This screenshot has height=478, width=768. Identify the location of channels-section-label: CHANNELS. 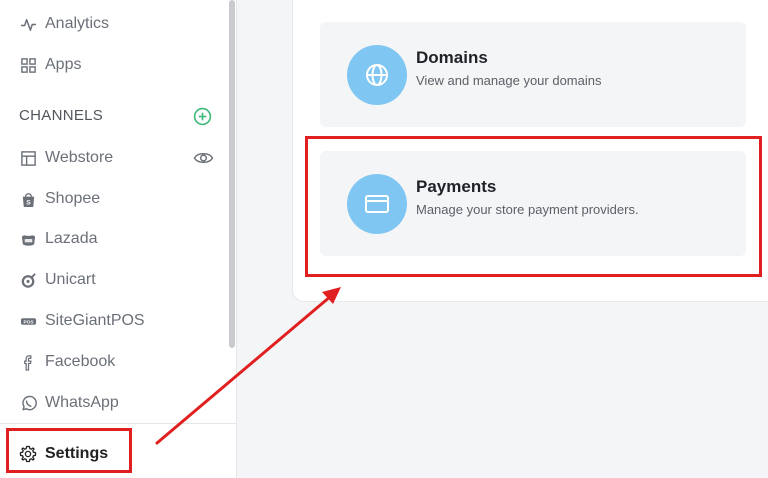
(61, 115).